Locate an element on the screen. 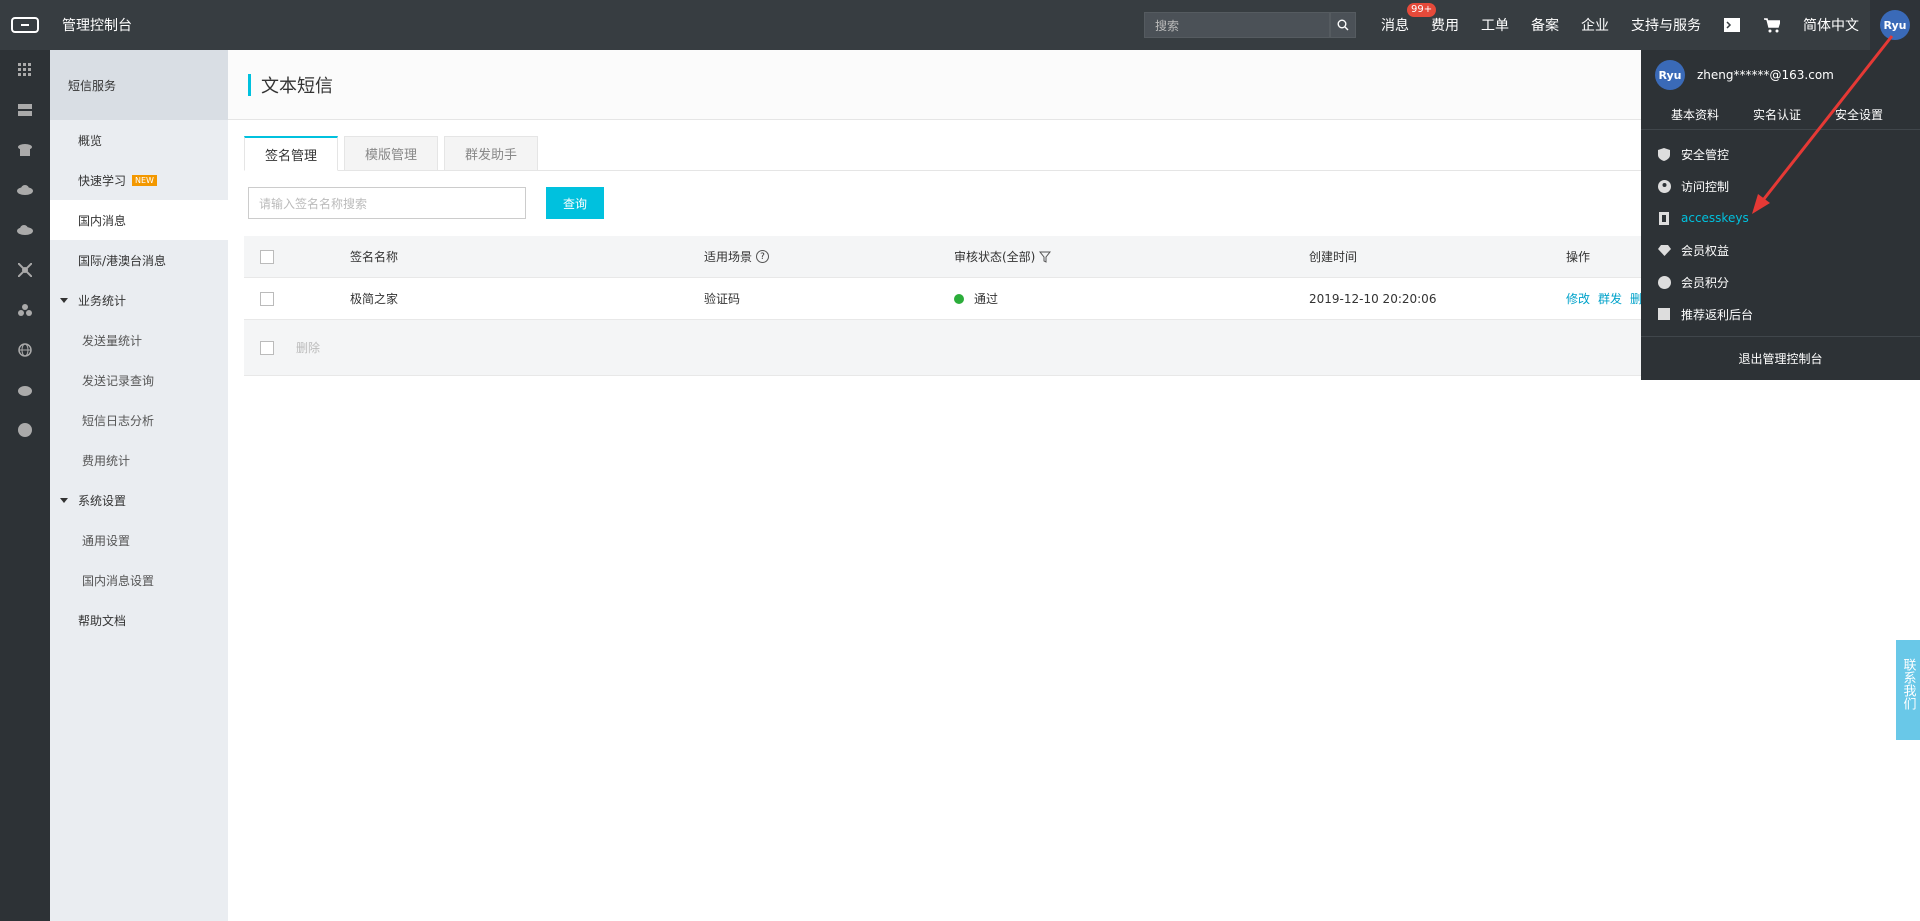  table-header: 签名名称 适用场景? 审核状态(全部) 创建时间 操作 is located at coordinates (1004, 257).